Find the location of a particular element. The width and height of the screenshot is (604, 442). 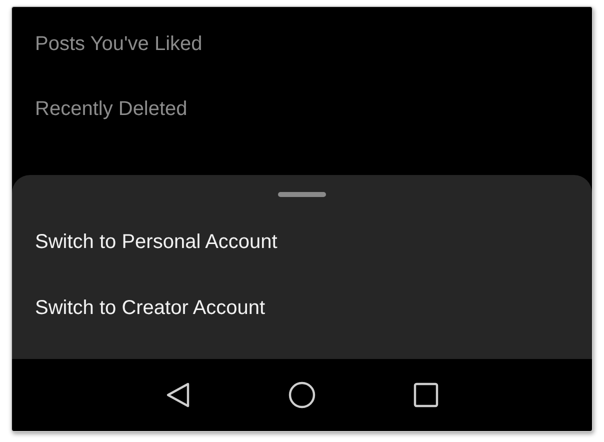

menu-item: Posts You've Liked is located at coordinates (313, 44).